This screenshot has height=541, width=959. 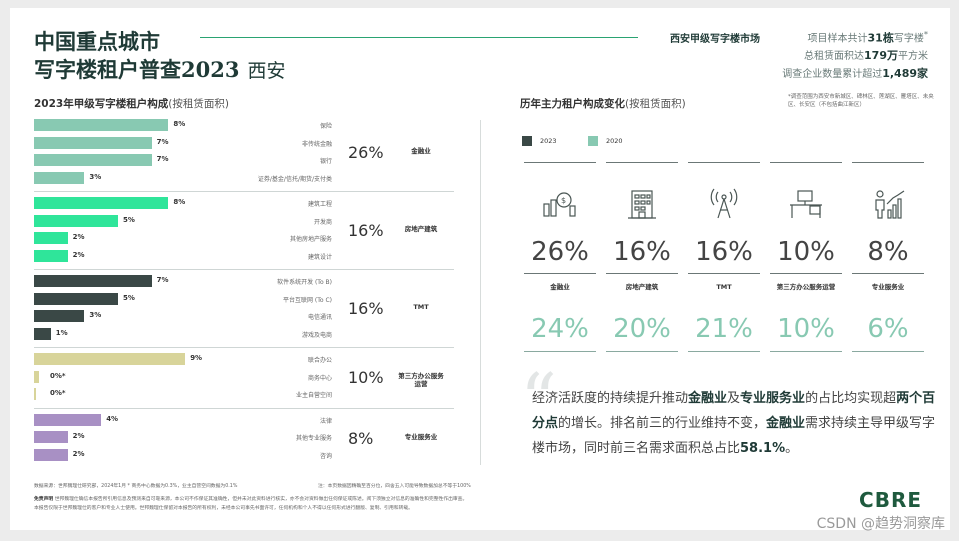 What do you see at coordinates (480, 292) in the screenshot?
I see `section-divider` at bounding box center [480, 292].